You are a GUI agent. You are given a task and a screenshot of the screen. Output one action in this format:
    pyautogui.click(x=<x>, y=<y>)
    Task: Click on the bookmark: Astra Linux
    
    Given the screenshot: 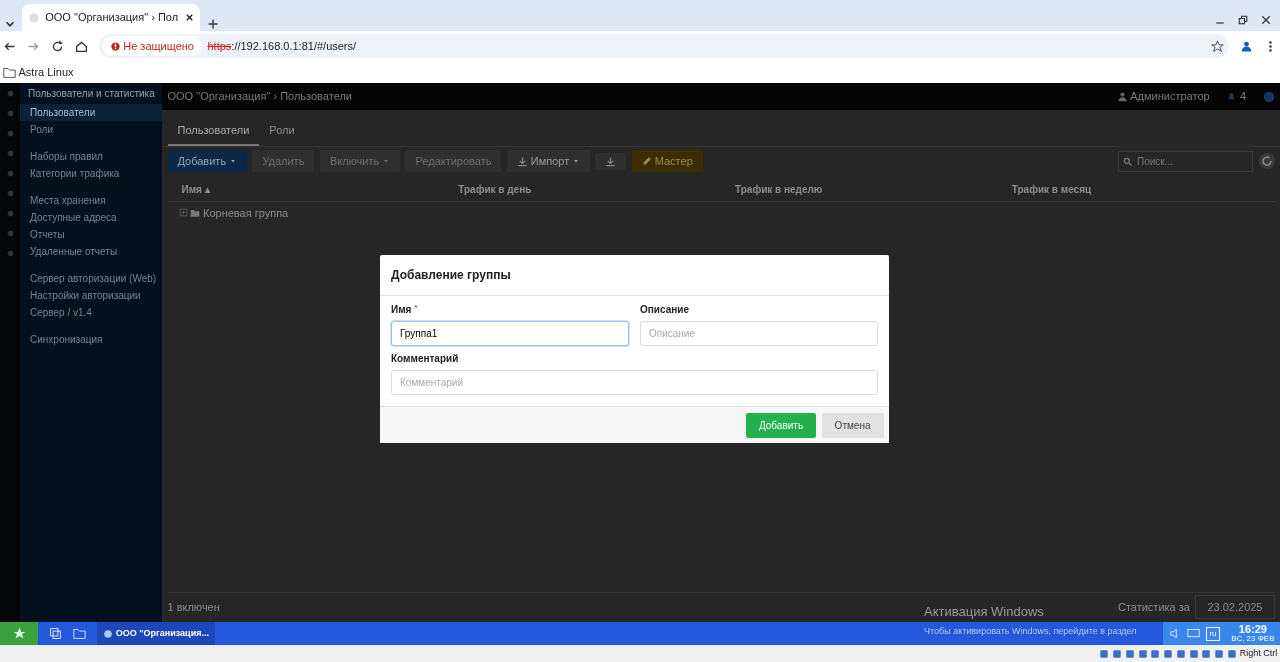 What is the action you would take?
    pyautogui.click(x=38, y=72)
    